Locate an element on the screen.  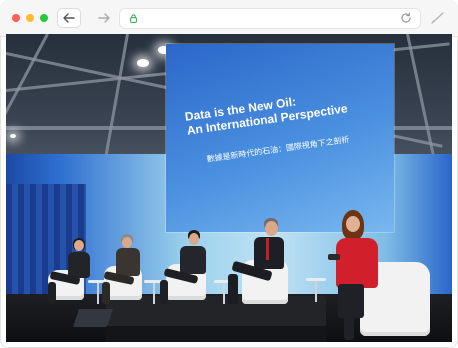
lock-icon is located at coordinates (133, 18).